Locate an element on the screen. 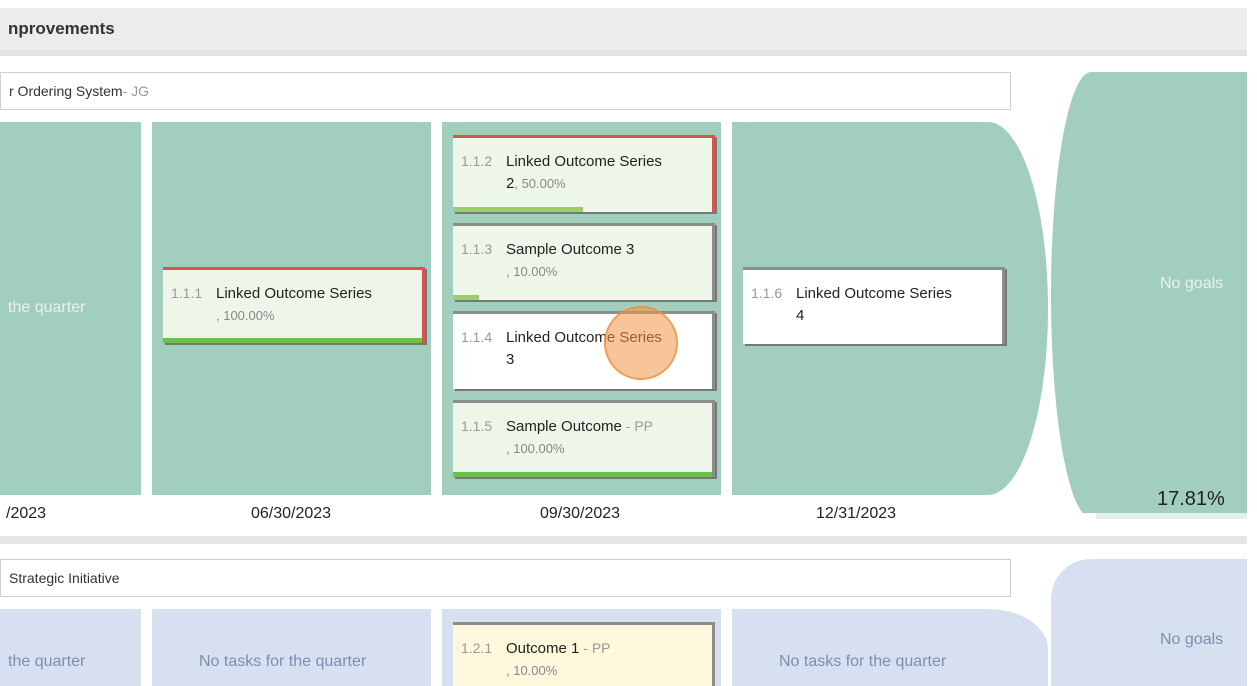 Image resolution: width=1257 pixels, height=686 pixels. goal-title: r Ordering System is located at coordinates (66, 91).